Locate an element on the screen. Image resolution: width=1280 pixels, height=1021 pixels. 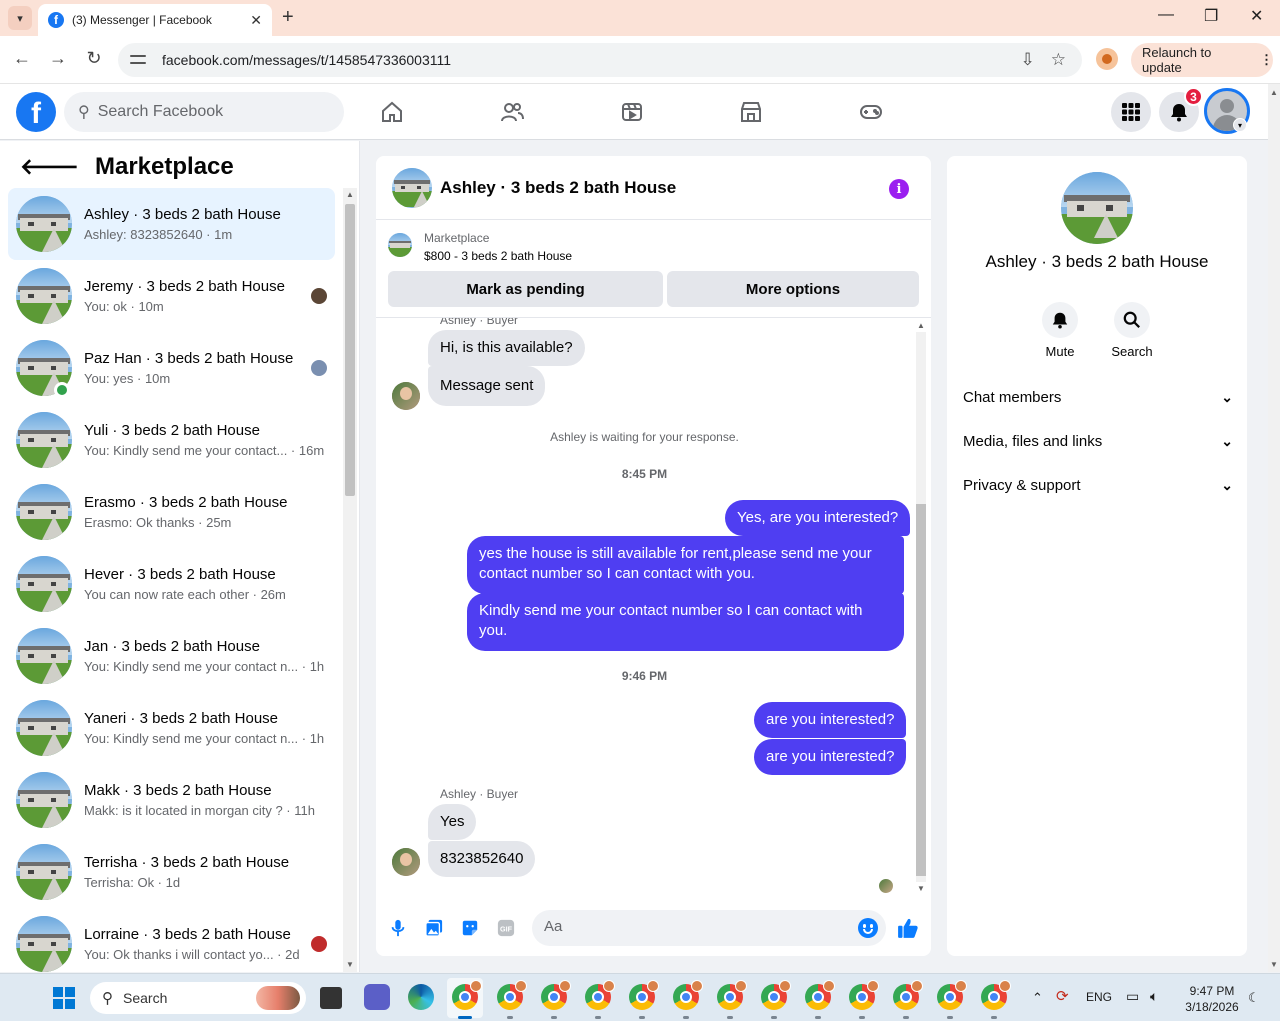
mark-as-pending-button: Mark as pending is located at coordinates (525, 289).